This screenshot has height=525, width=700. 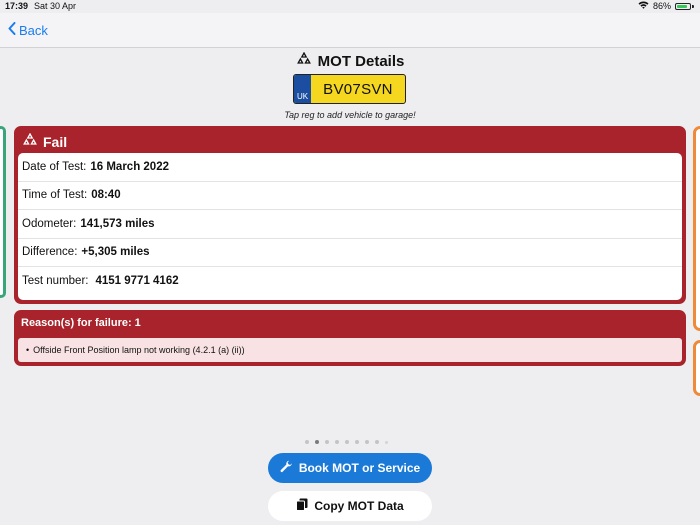 I want to click on status-time: 17:39, so click(x=17, y=6).